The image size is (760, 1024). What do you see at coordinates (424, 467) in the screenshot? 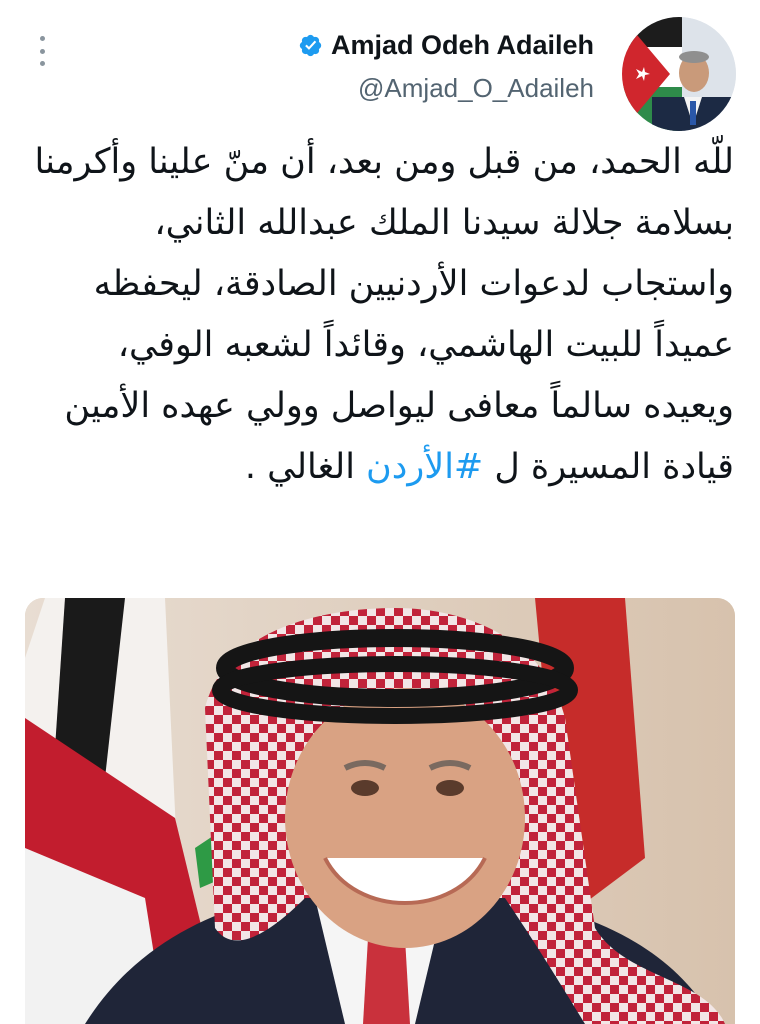
I see `hashtag-link: #الأردن` at bounding box center [424, 467].